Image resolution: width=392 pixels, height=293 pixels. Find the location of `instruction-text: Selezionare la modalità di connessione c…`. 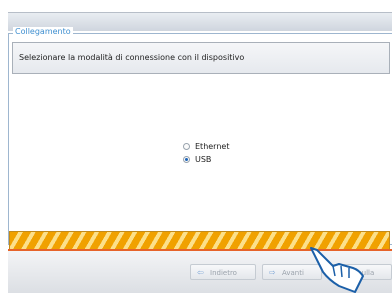

instruction-text: Selezionare la modalità di connessione c… is located at coordinates (132, 57).